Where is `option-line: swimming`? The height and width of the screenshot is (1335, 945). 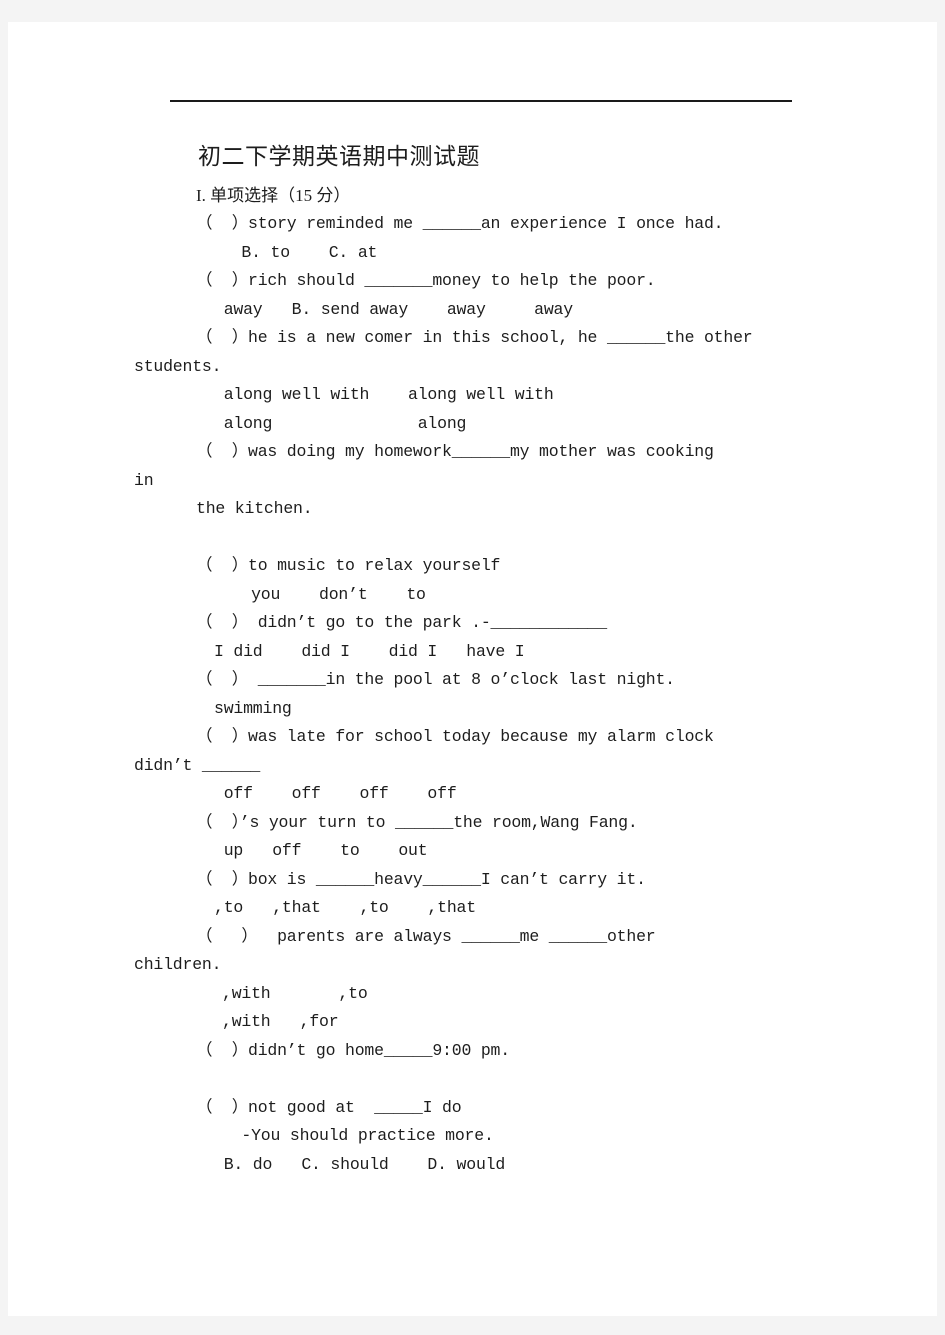
option-line: swimming is located at coordinates (253, 708).